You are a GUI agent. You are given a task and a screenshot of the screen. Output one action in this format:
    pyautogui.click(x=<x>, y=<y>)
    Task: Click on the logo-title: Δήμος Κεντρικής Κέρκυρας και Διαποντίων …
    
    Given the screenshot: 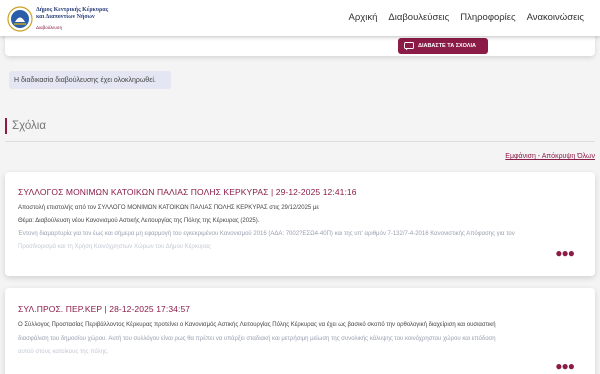 What is the action you would take?
    pyautogui.click(x=72, y=13)
    